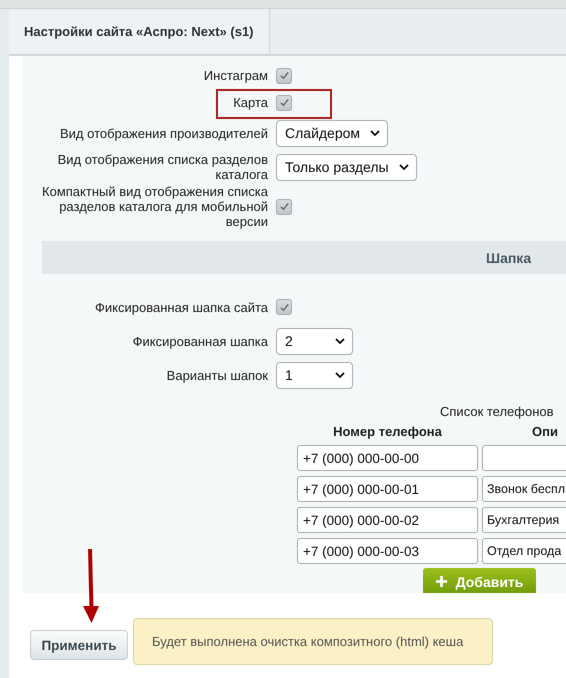 This screenshot has height=678, width=566. I want to click on phone-number-field: +7 (000) 000-00-01, so click(387, 489).